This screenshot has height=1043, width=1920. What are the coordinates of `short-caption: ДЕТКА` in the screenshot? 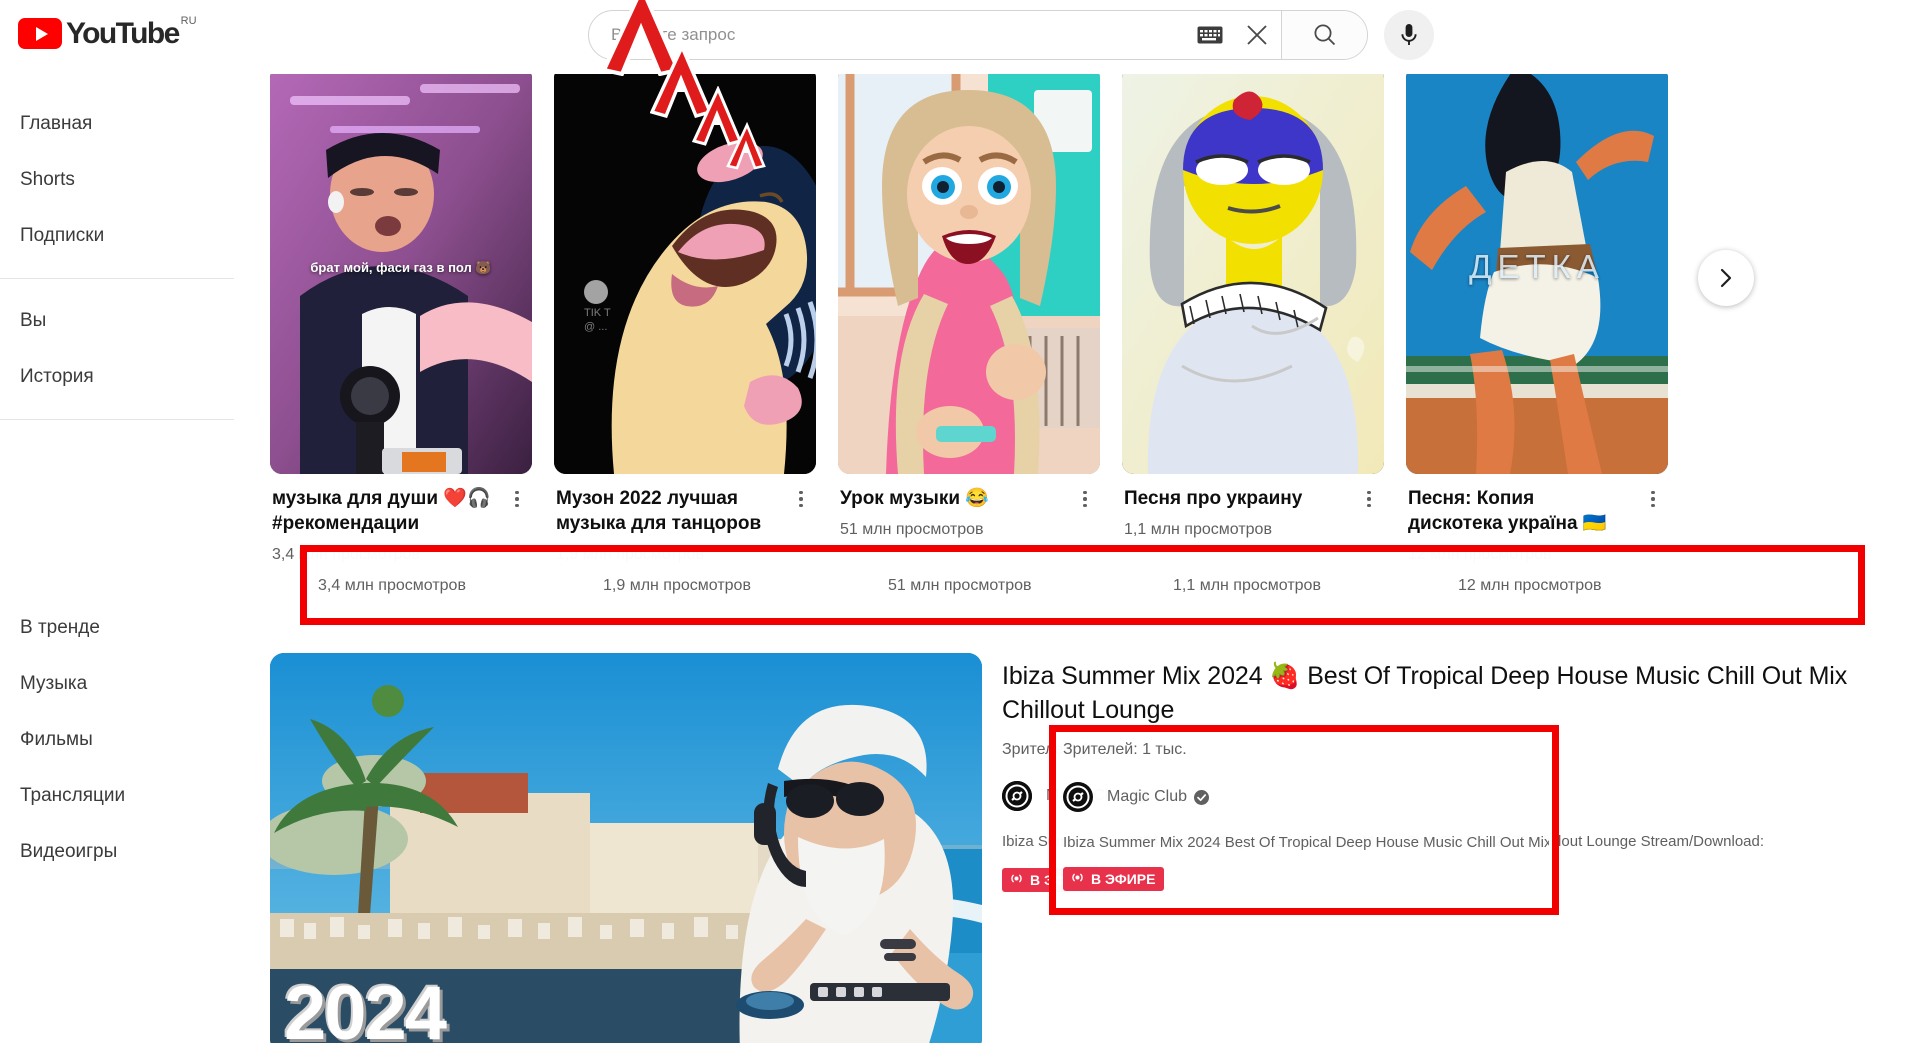 It's located at (1537, 266).